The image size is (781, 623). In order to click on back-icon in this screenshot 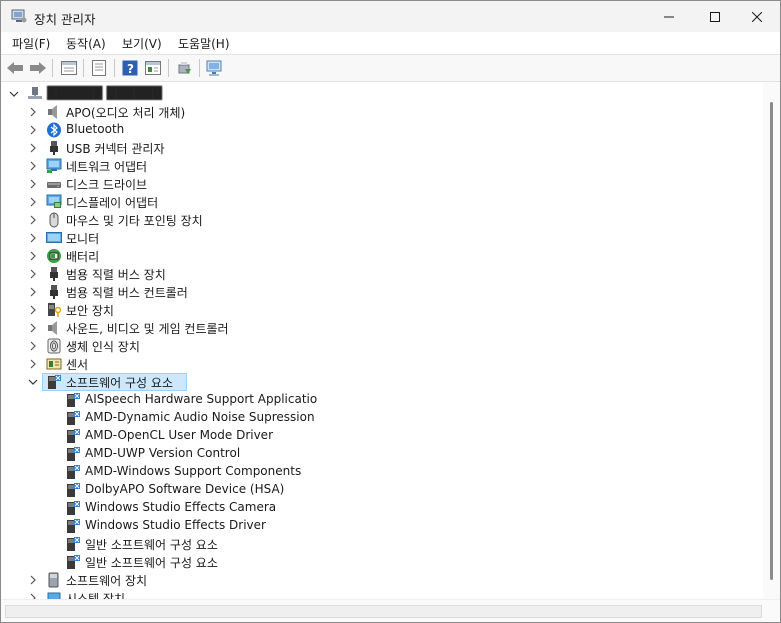, I will do `click(15, 68)`.